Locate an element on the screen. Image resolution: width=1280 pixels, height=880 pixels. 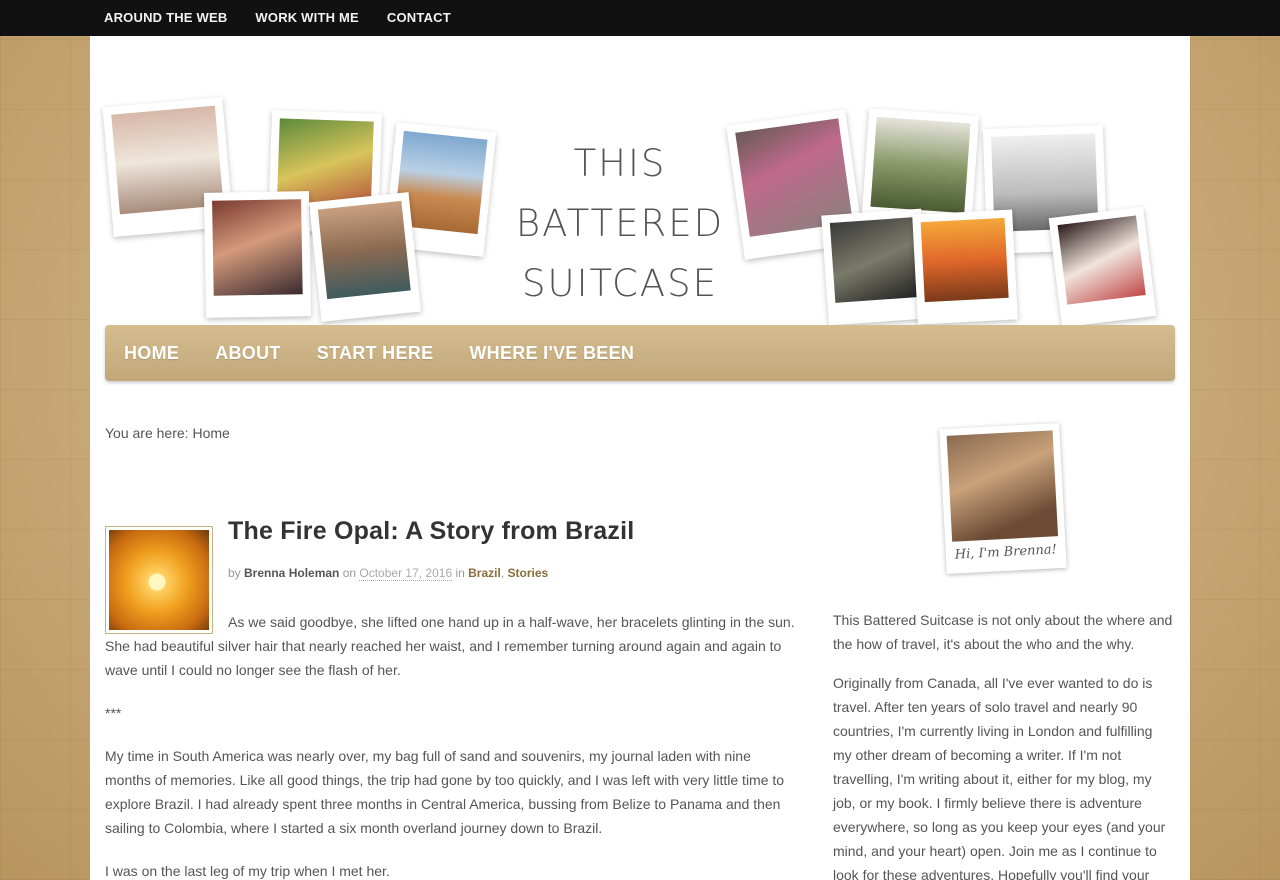
top-nav-around-the-web: AROUND THE WEB is located at coordinates (165, 17).